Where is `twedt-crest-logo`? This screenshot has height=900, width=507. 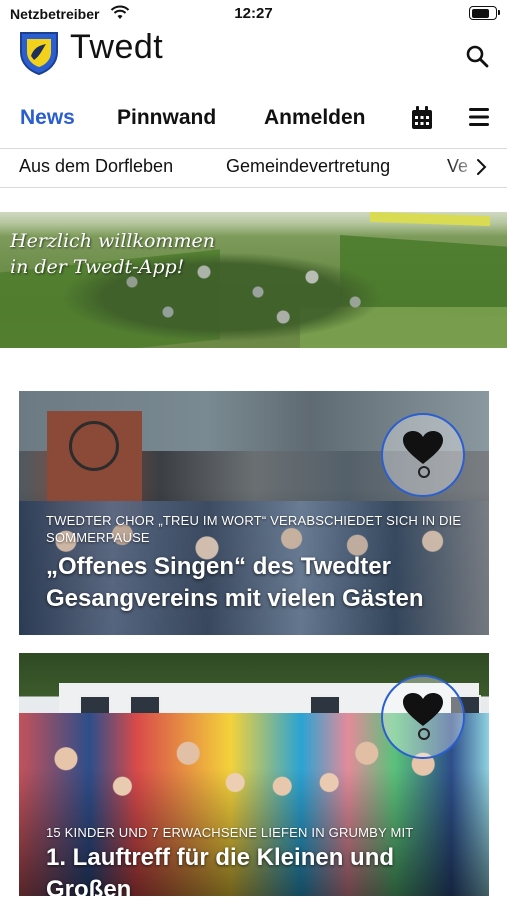 twedt-crest-logo is located at coordinates (39, 55).